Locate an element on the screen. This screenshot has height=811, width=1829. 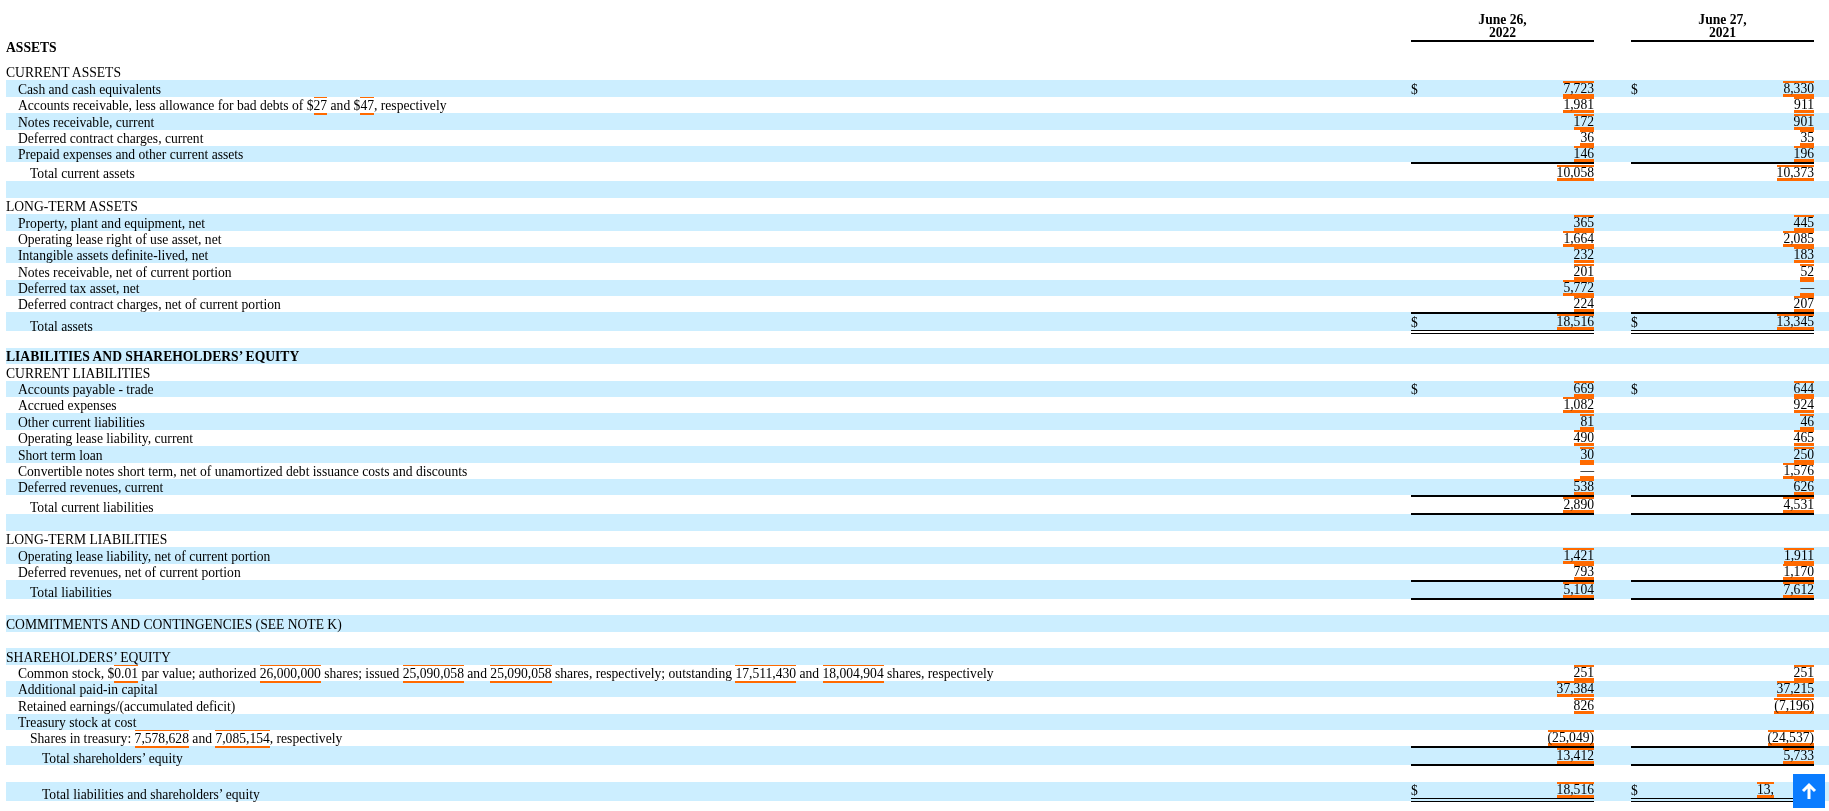
amount: 1,911 is located at coordinates (1798, 555).